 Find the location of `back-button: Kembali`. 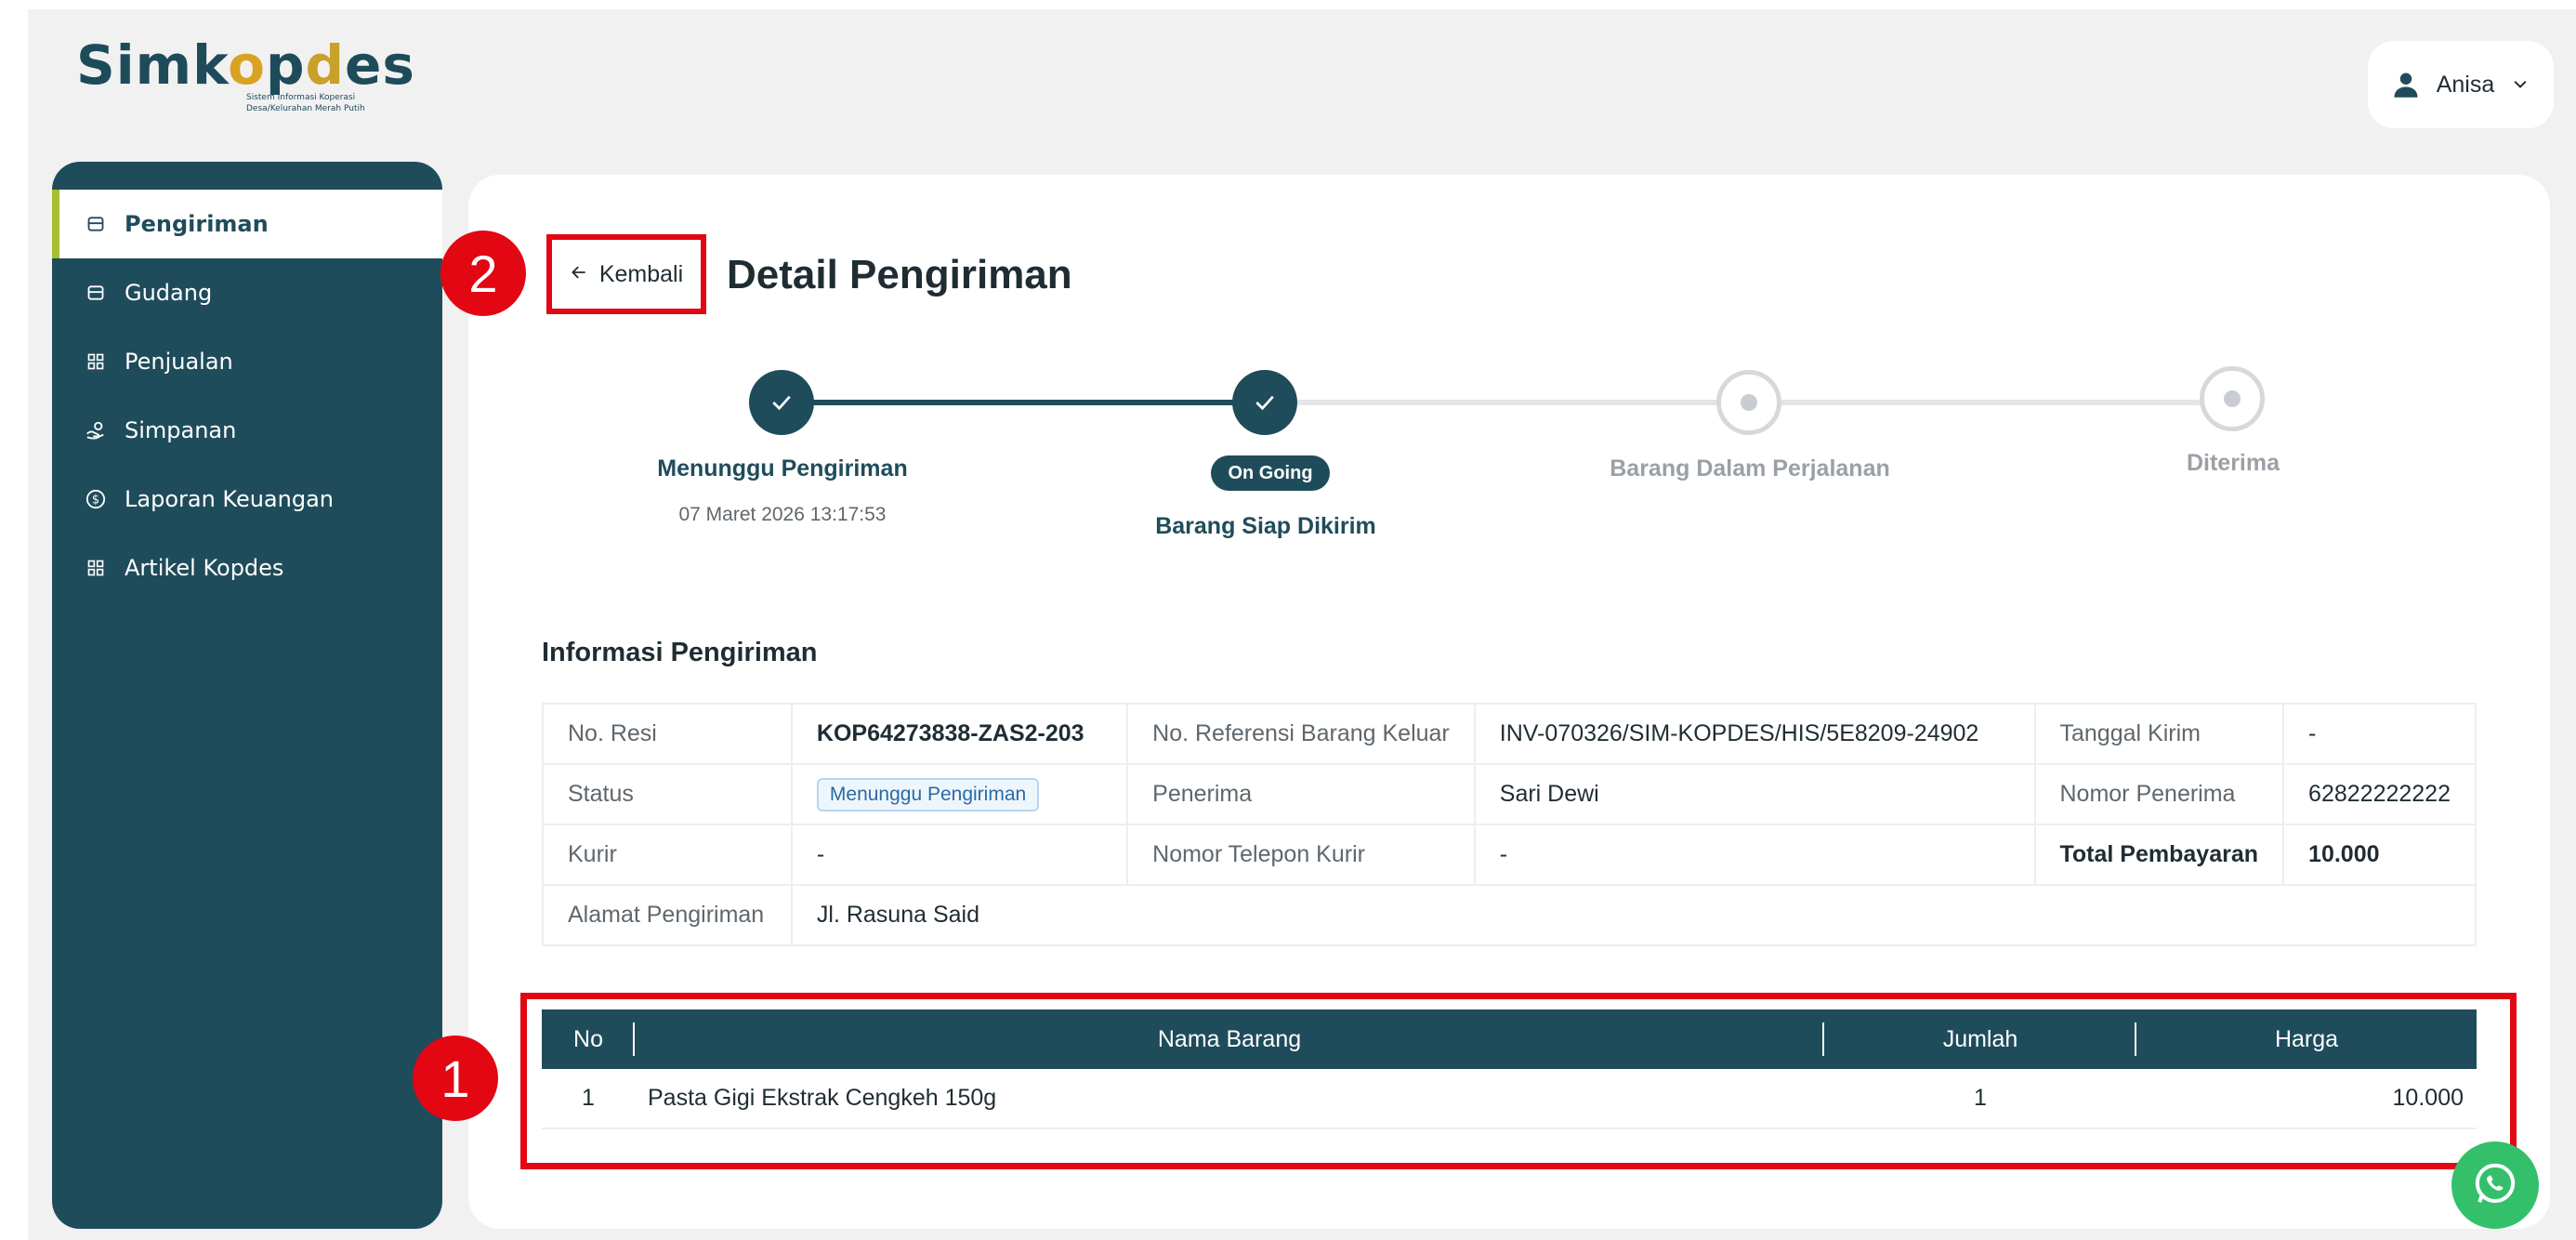

back-button: Kembali is located at coordinates (626, 274).